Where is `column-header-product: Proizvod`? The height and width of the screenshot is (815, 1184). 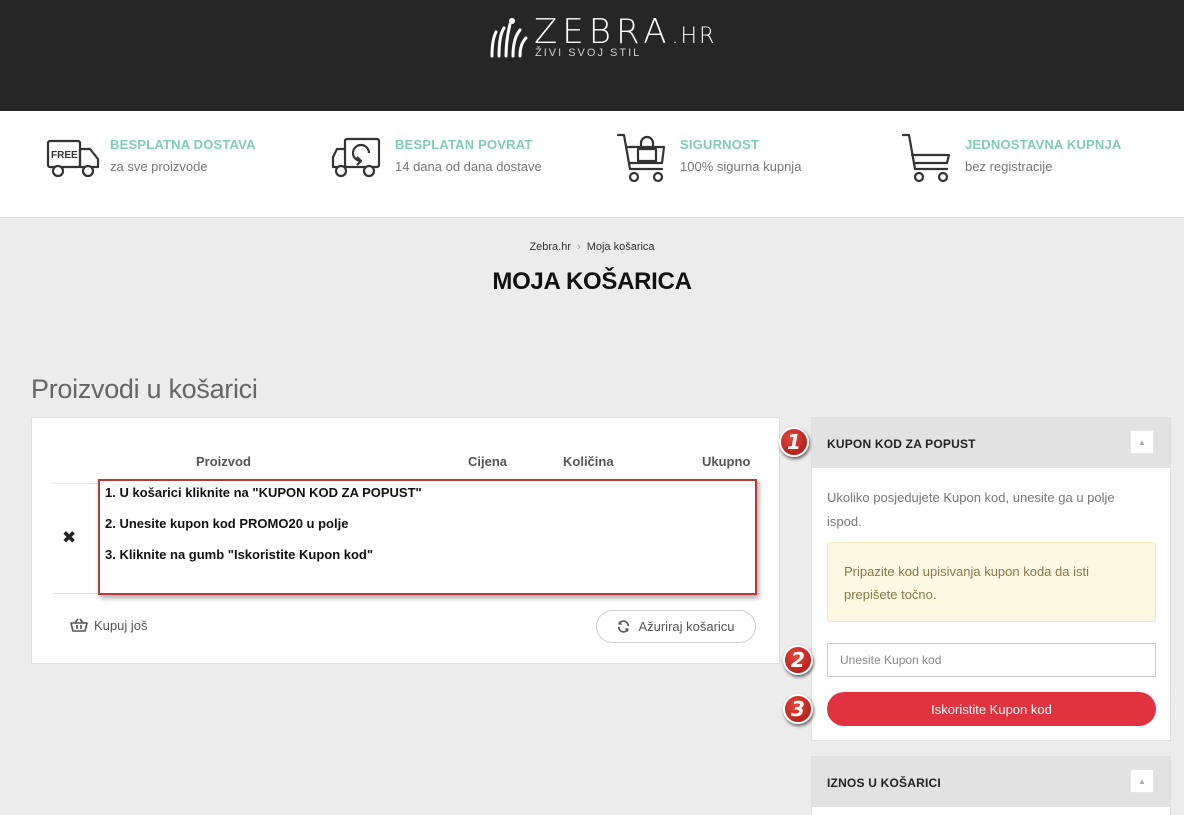
column-header-product: Proizvod is located at coordinates (223, 461).